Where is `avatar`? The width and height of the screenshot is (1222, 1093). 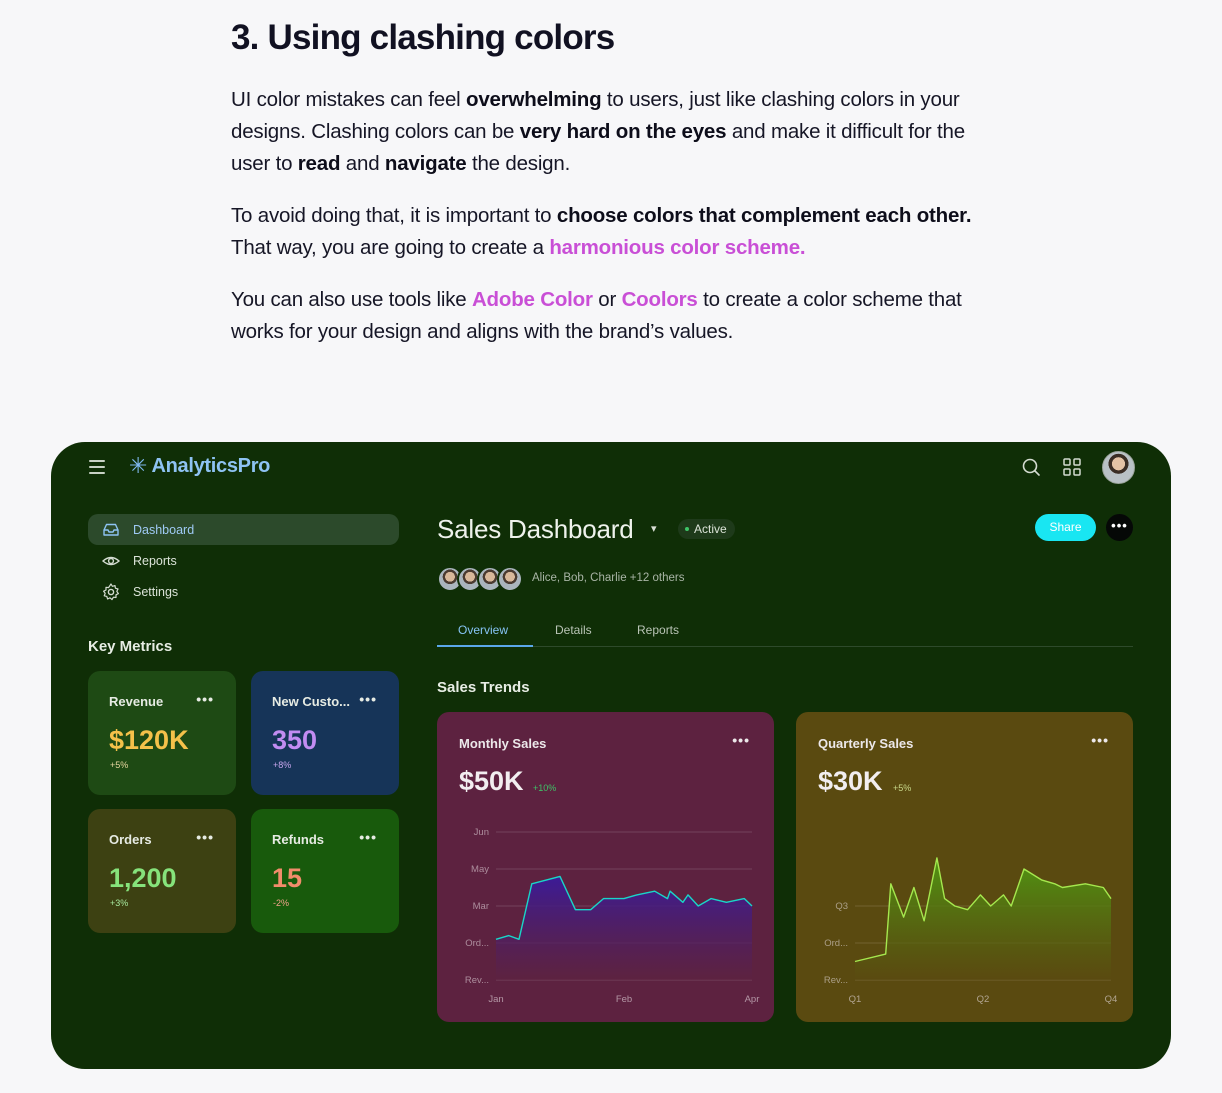
avatar is located at coordinates (510, 579).